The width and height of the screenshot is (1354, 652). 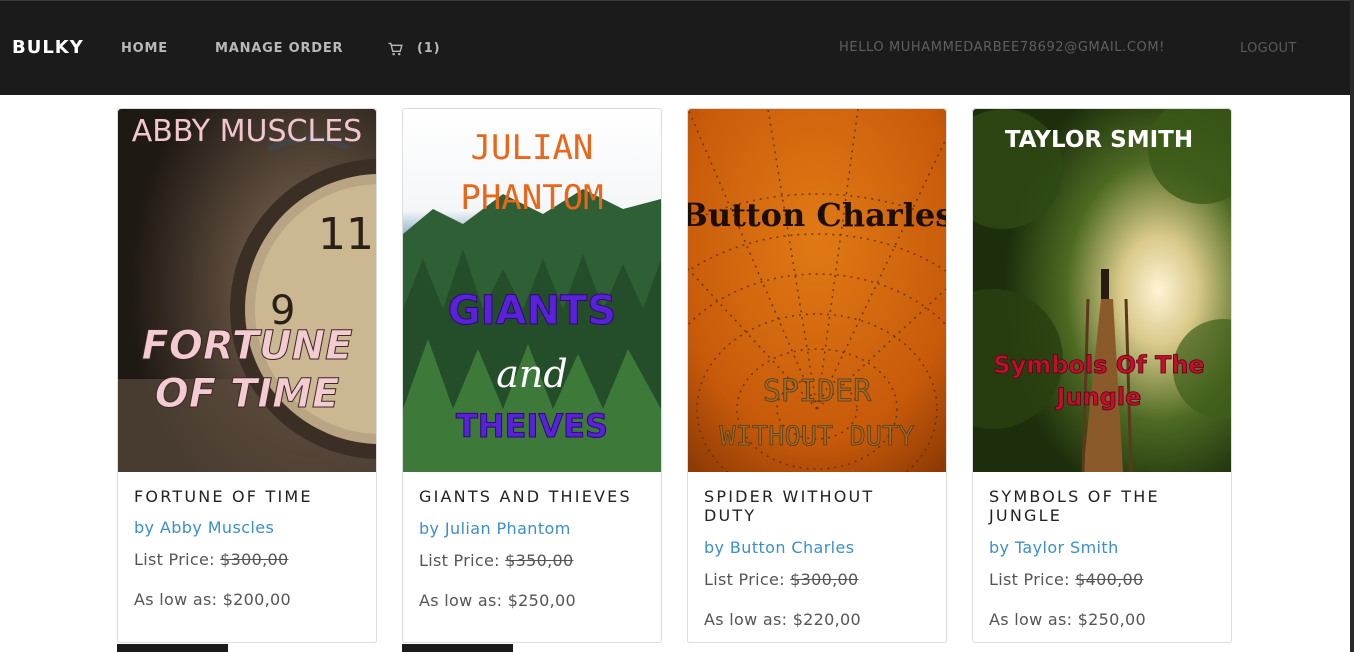 What do you see at coordinates (1268, 48) in the screenshot?
I see `logout-link: LOGOUT` at bounding box center [1268, 48].